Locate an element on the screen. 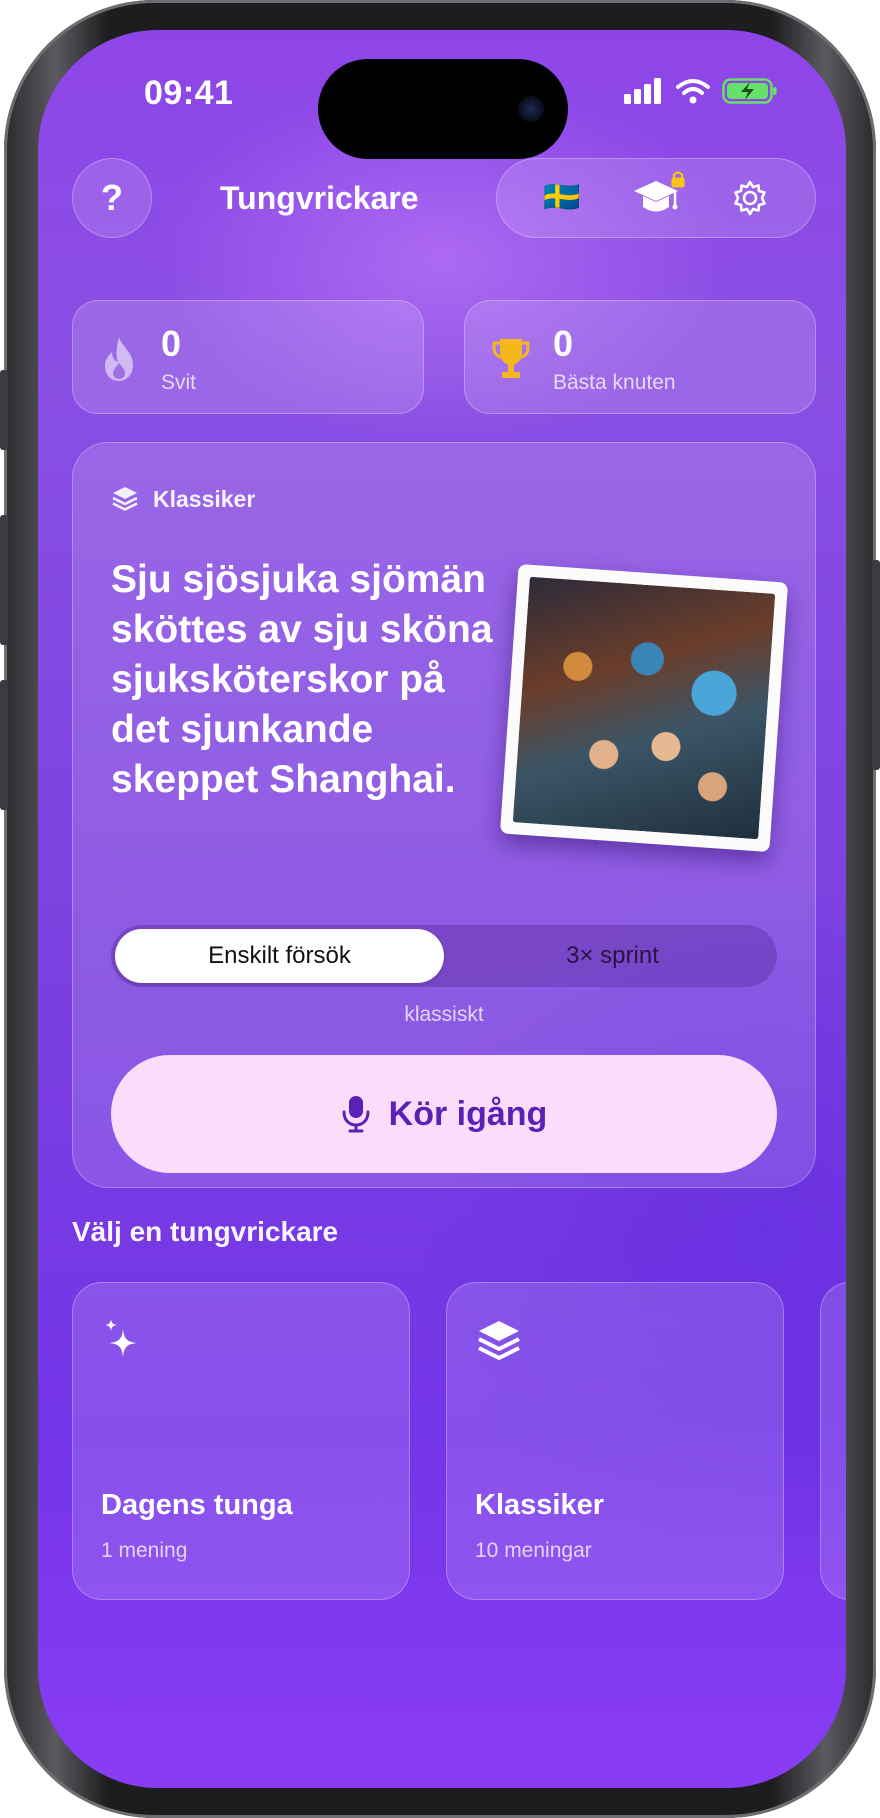 This screenshot has height=1818, width=880. tile-name: Klassiker is located at coordinates (539, 1505).